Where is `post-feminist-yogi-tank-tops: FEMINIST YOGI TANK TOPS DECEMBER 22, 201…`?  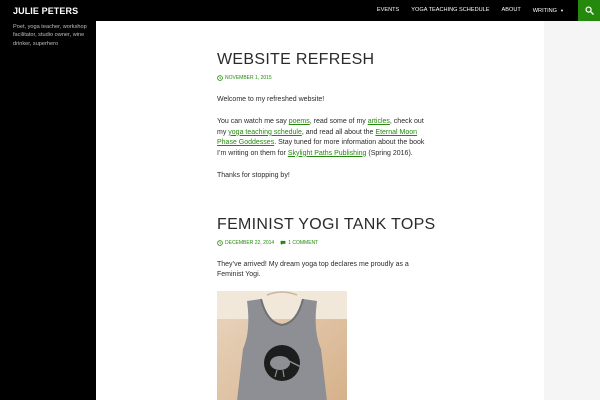
post-feminist-yogi-tank-tops: FEMINIST YOGI TANK TOPS DECEMBER 22, 201… is located at coordinates (326, 248).